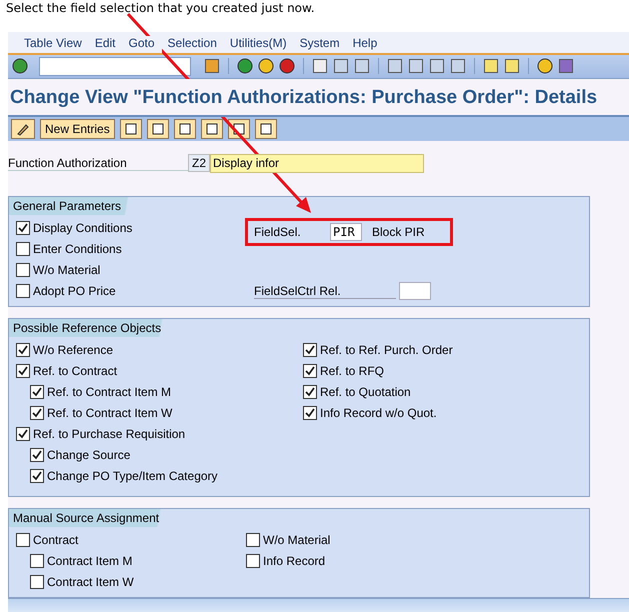 The image size is (629, 612). I want to click on checkbox-label: Info Record, so click(294, 561).